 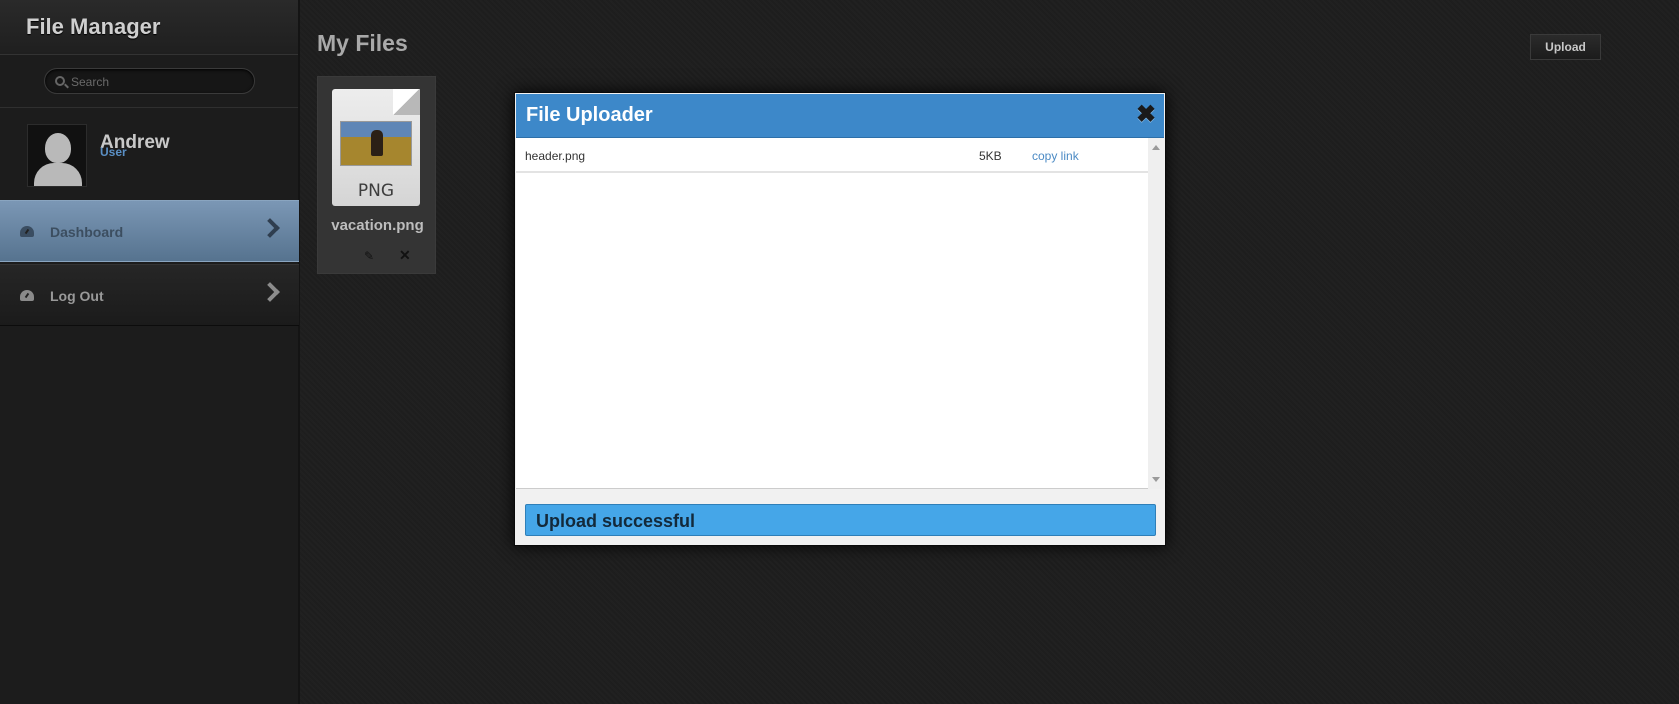 What do you see at coordinates (1146, 115) in the screenshot?
I see `close-icon: ✖` at bounding box center [1146, 115].